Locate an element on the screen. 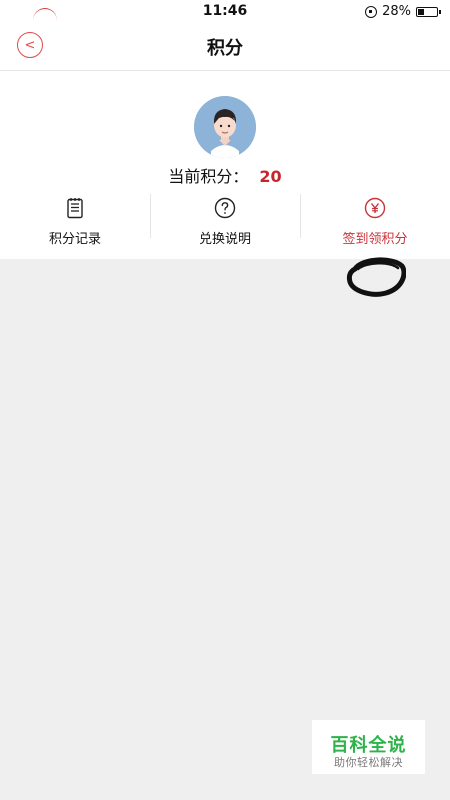  exchange-instructions-button: 兑换说明 is located at coordinates (225, 219).